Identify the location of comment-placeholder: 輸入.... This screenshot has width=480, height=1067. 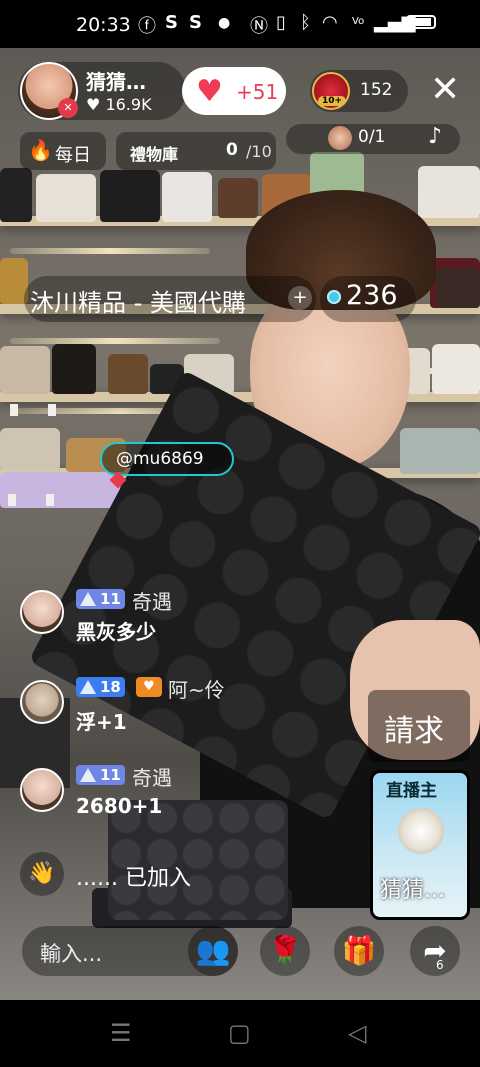
(71, 954).